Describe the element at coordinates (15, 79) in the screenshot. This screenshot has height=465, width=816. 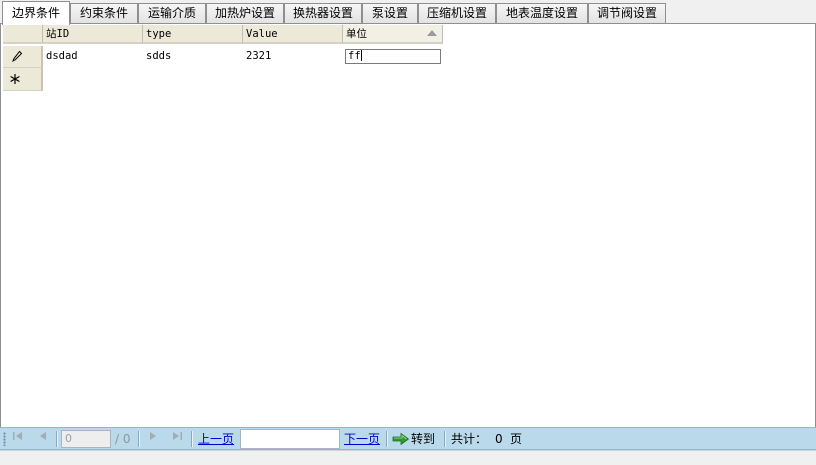
I see `asterisk-icon` at that location.